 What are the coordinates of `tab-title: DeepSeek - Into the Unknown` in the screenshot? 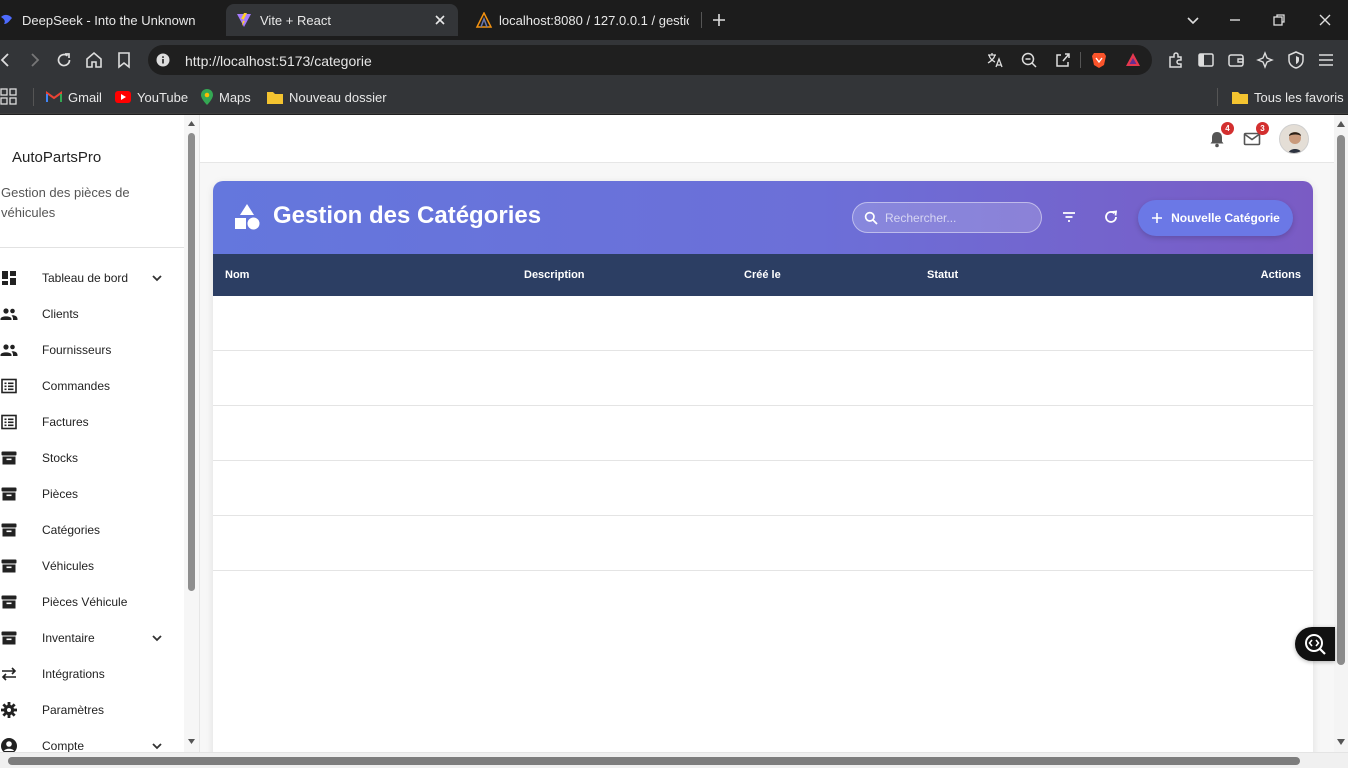 It's located at (109, 20).